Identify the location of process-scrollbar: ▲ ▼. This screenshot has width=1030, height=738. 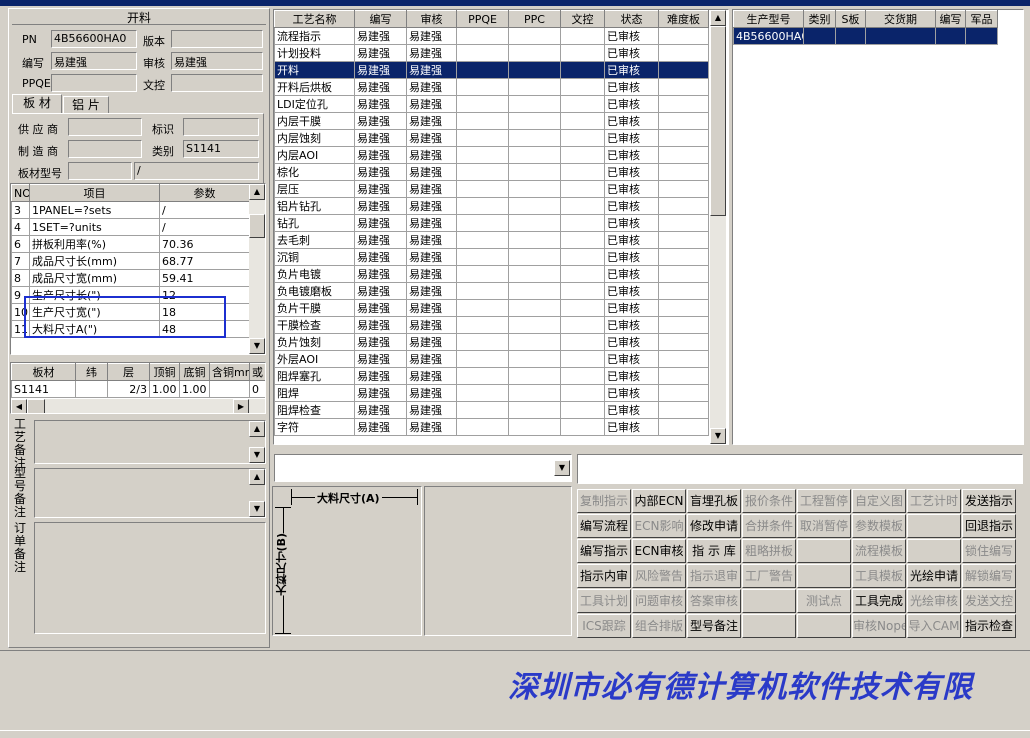
(718, 227).